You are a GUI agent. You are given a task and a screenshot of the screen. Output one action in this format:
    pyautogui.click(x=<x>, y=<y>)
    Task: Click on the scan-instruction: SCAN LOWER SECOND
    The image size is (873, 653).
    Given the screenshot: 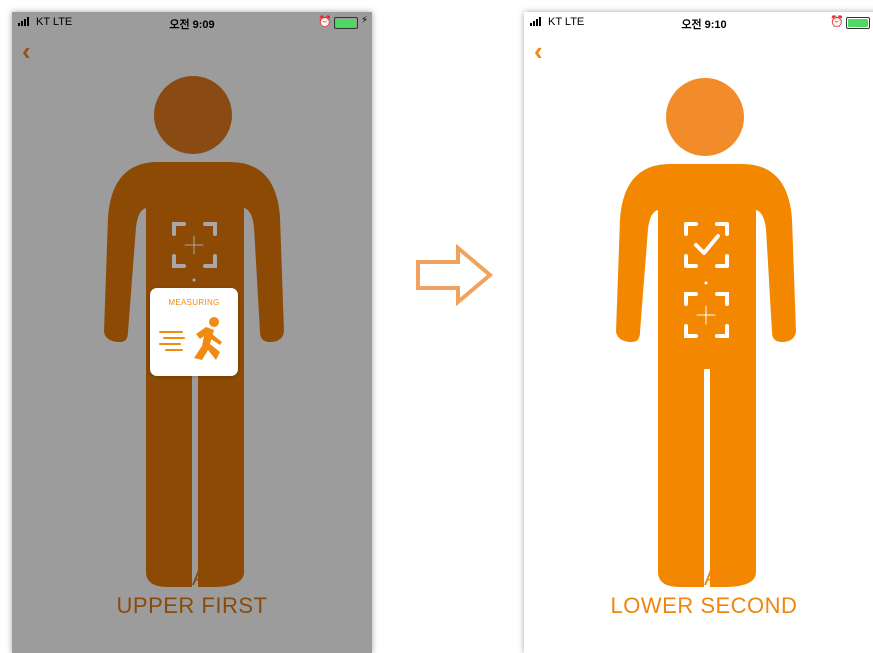 What is the action you would take?
    pyautogui.click(x=698, y=592)
    